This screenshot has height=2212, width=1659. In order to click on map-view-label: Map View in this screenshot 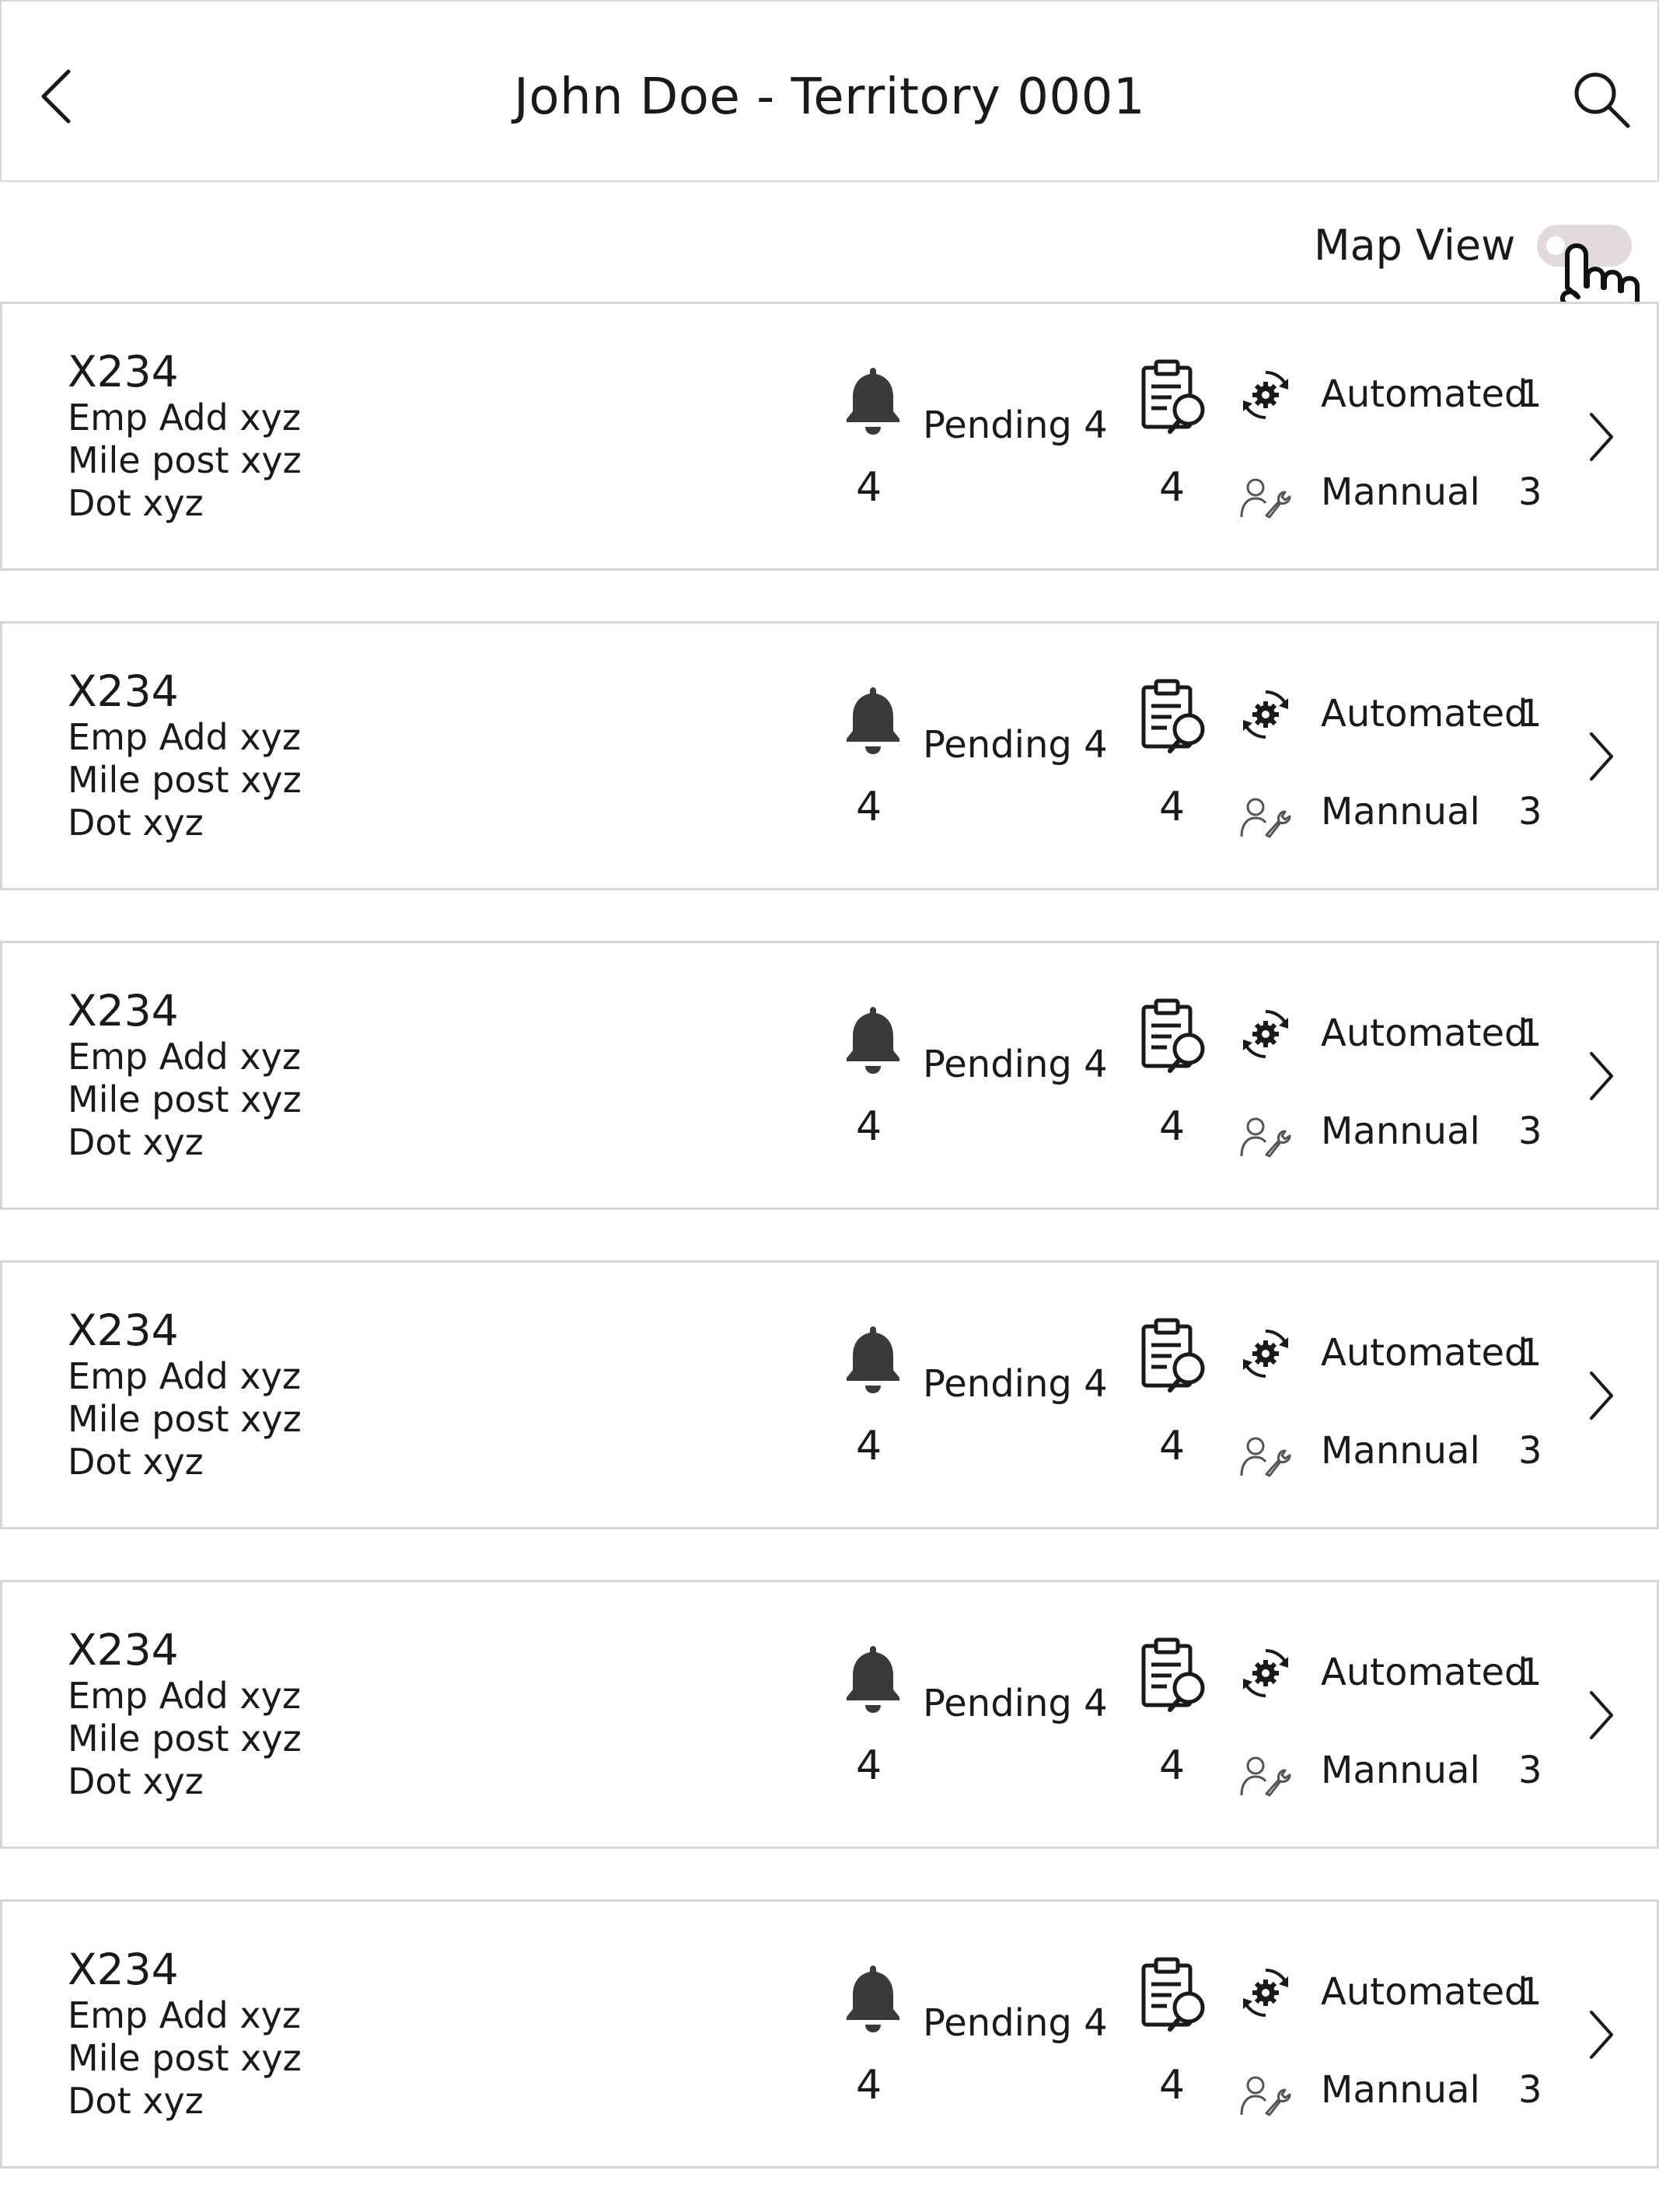, I will do `click(1415, 245)`.